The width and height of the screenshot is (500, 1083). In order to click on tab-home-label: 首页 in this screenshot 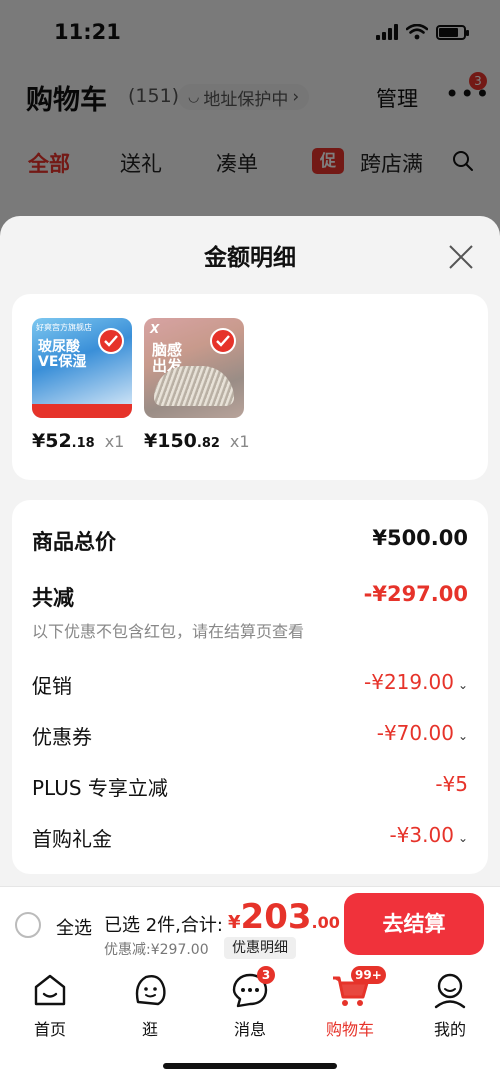, I will do `click(49, 1029)`.